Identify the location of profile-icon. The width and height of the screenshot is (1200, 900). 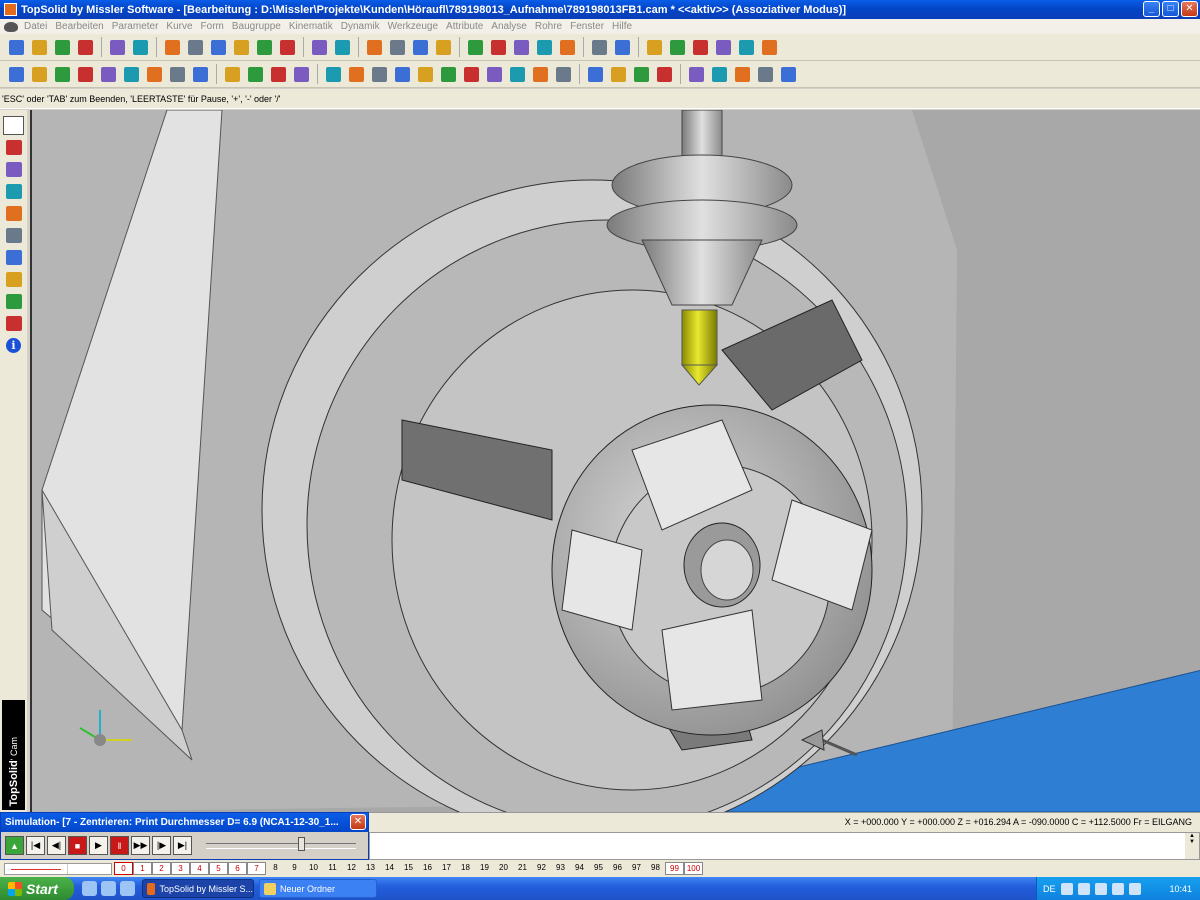
(402, 74).